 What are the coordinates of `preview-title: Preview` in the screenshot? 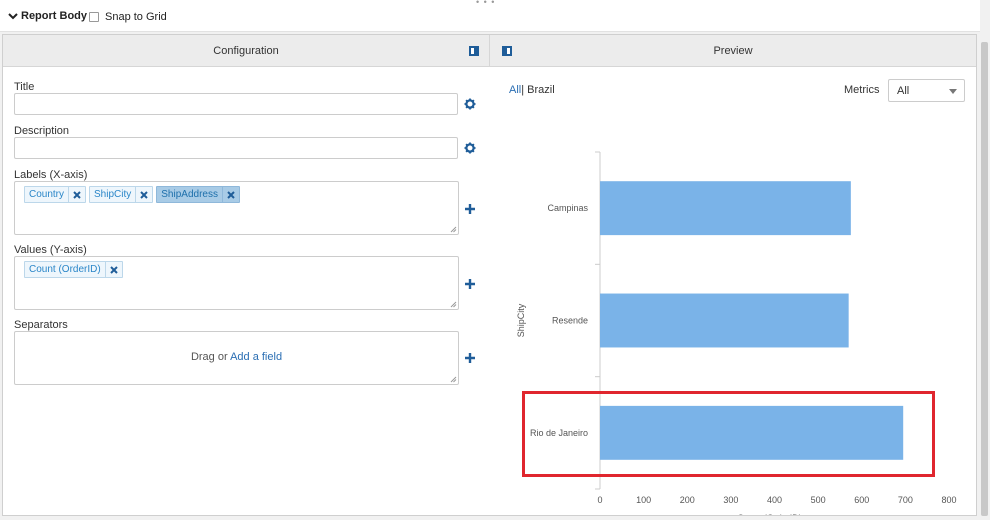 It's located at (733, 51).